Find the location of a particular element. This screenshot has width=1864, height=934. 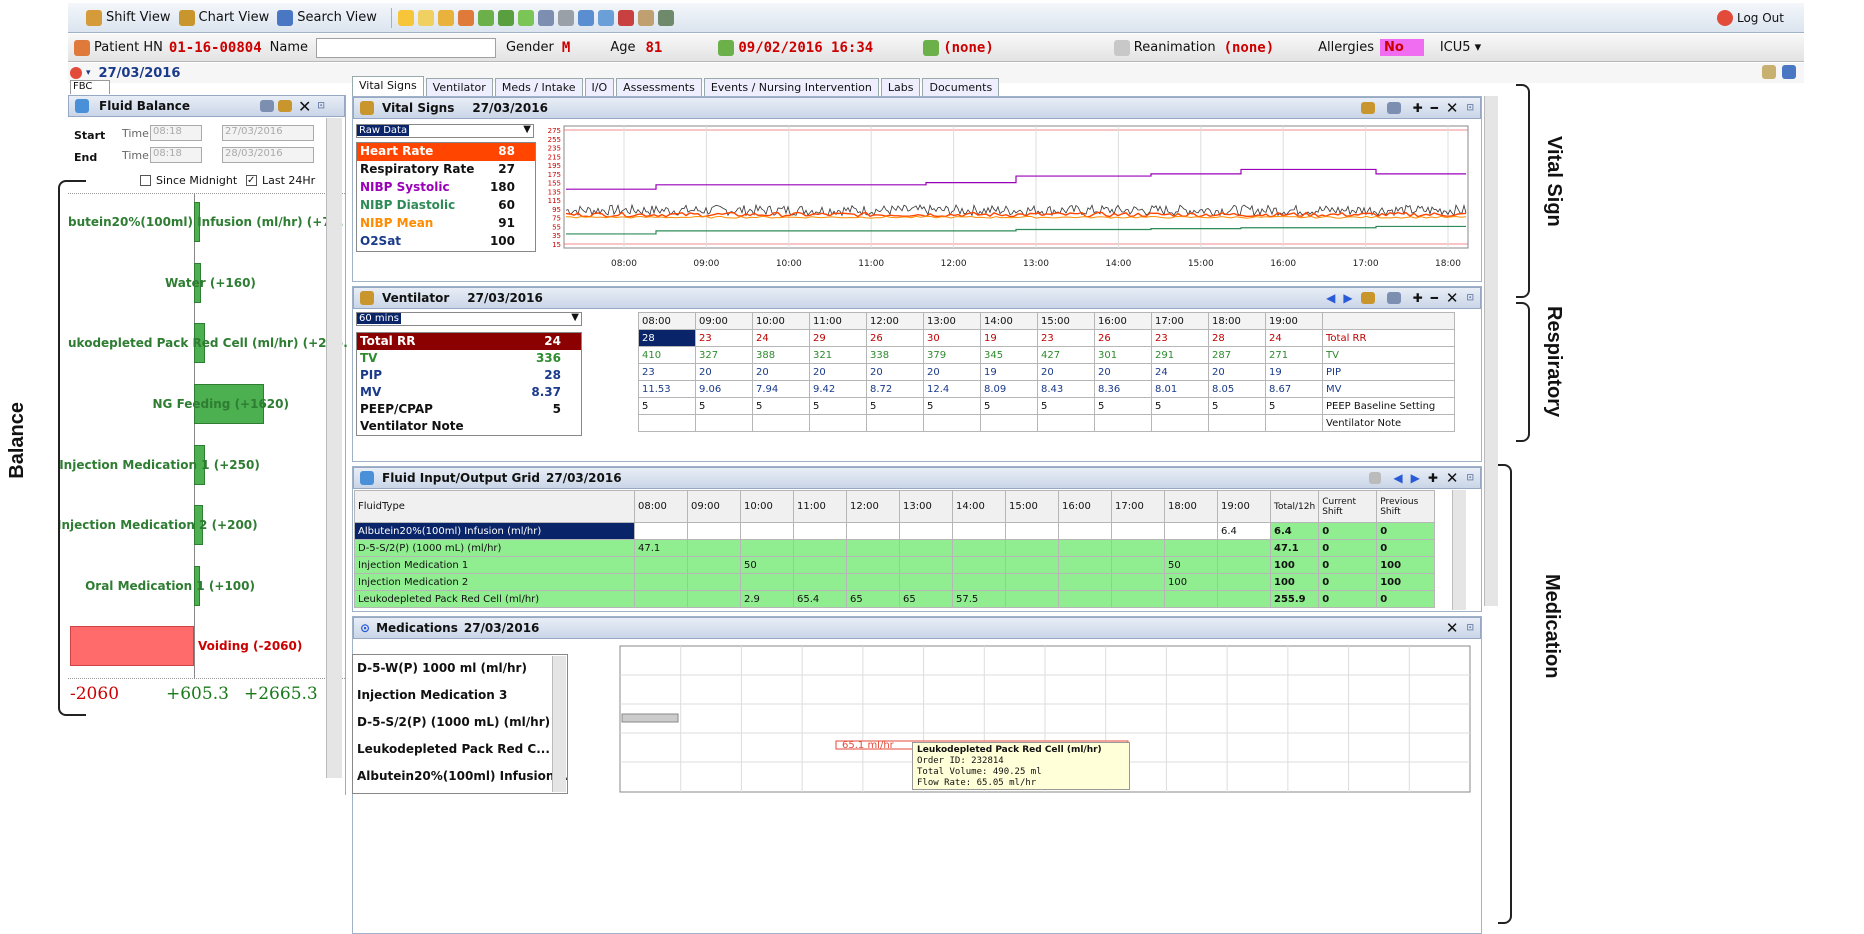

tab-meds-intake: Meds / Intake is located at coordinates (538, 87).